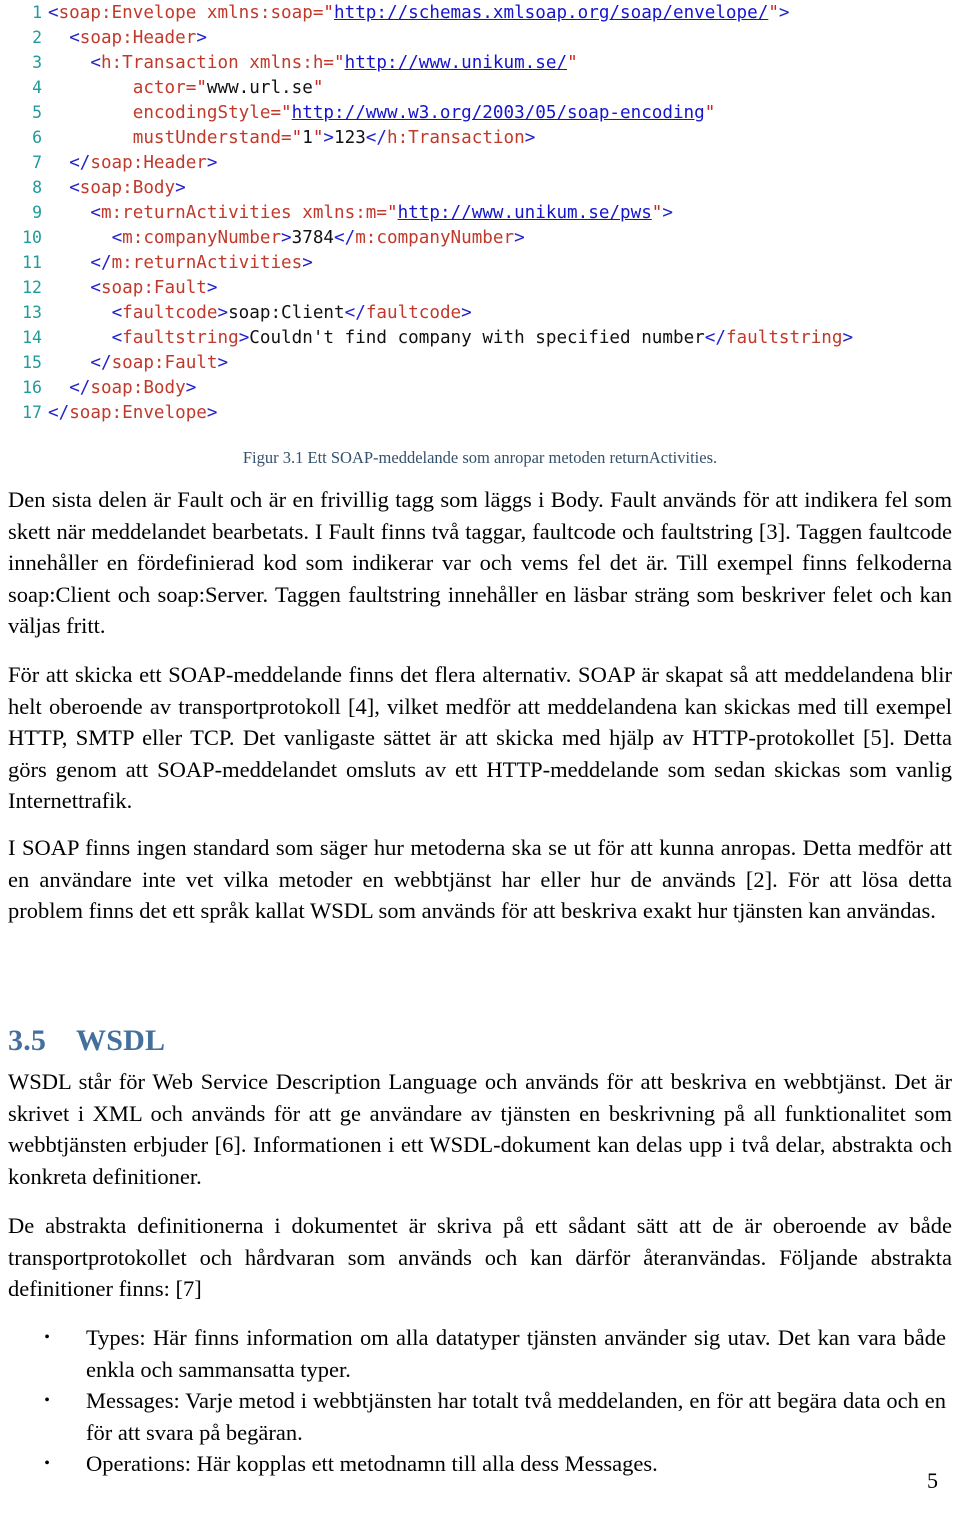 The width and height of the screenshot is (960, 1516). Describe the element at coordinates (32, 262) in the screenshot. I see `code-line-number: 11` at that location.